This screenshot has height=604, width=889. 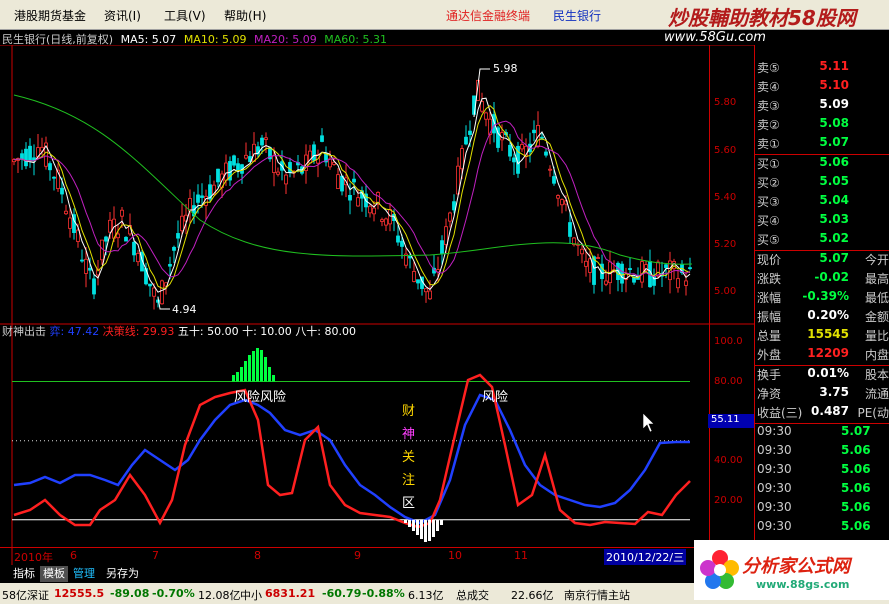 What do you see at coordinates (768, 125) in the screenshot?
I see `ask-2-label: 卖②` at bounding box center [768, 125].